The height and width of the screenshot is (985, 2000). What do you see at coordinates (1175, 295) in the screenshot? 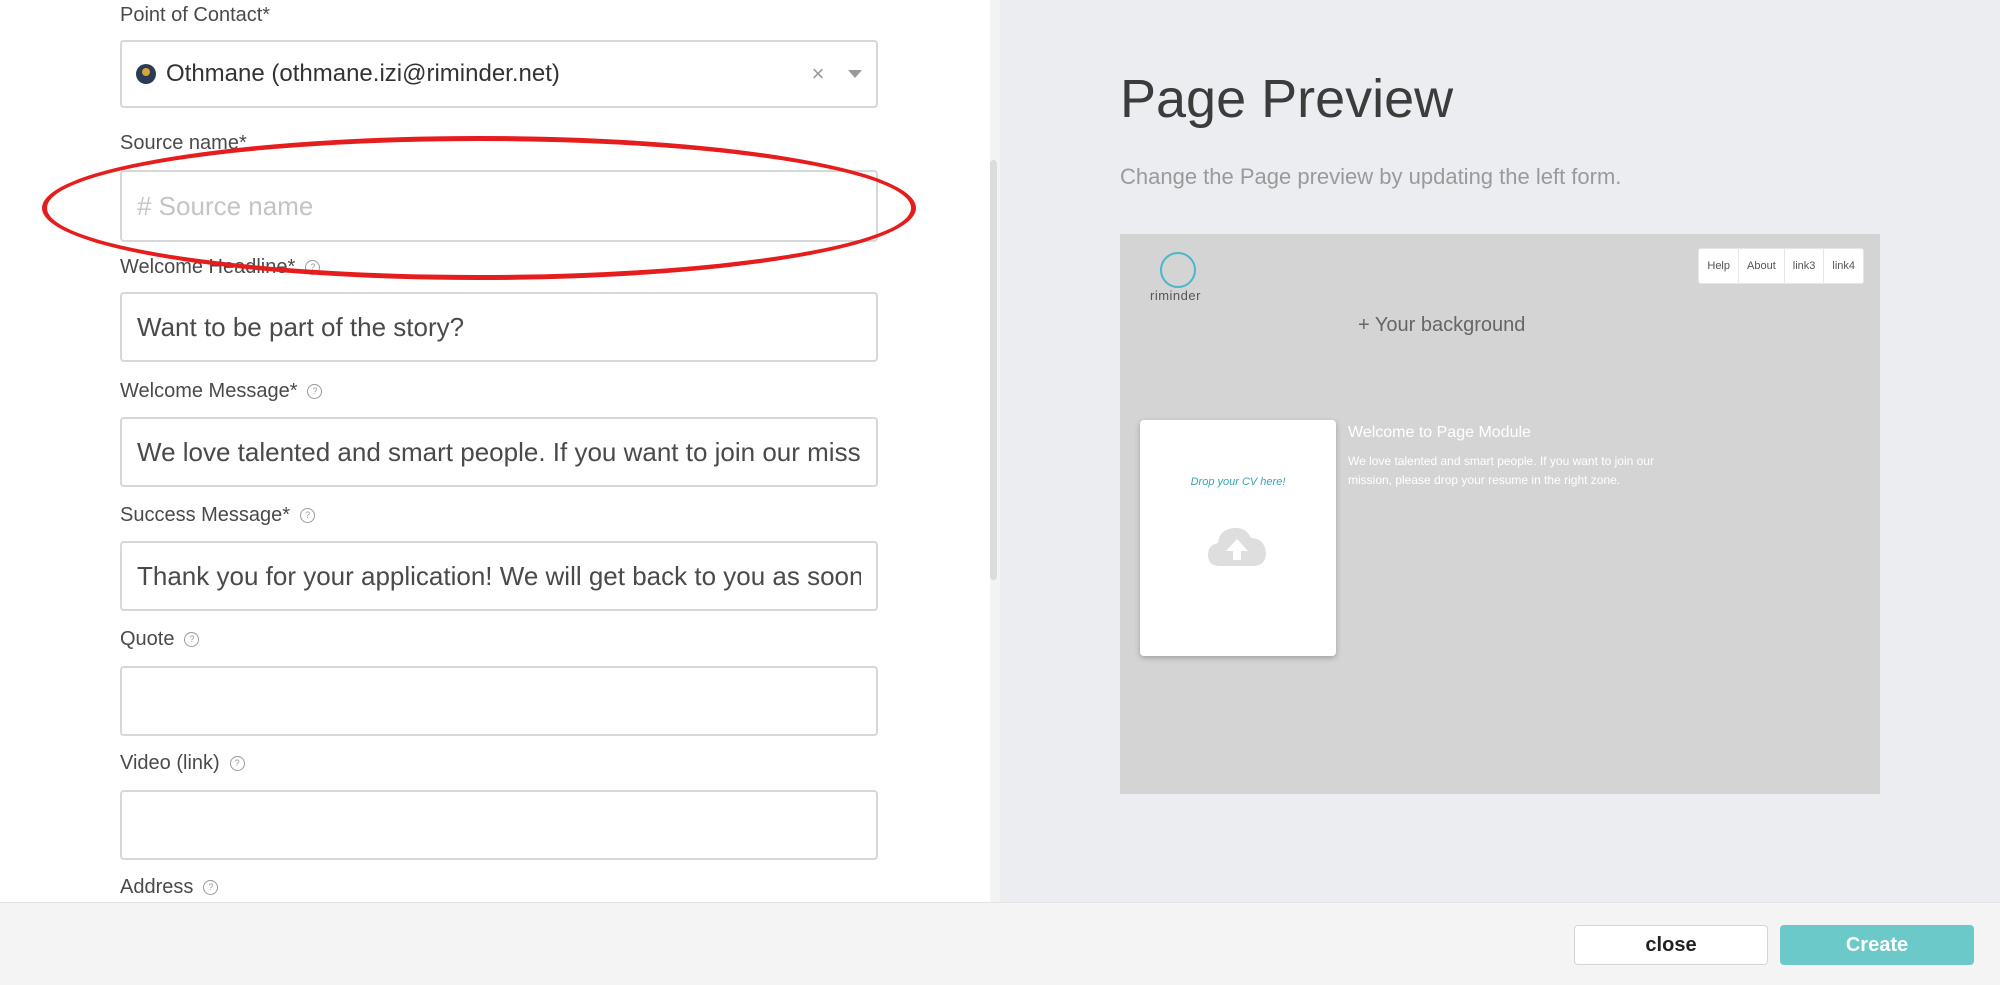
I see `logo-text: riminder` at bounding box center [1175, 295].